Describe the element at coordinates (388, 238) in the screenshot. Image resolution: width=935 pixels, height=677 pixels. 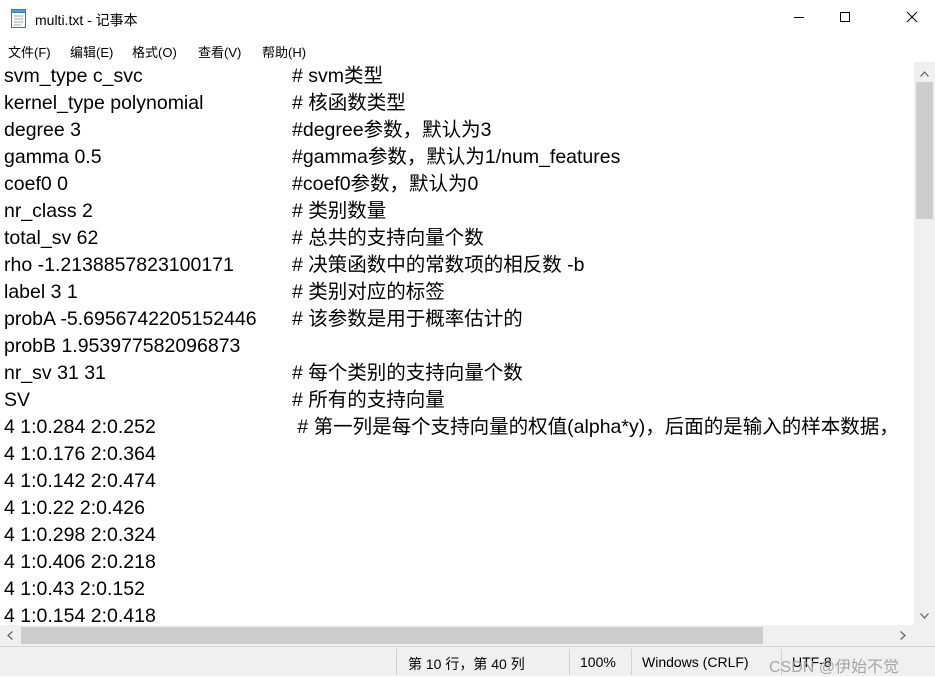
I see `line-comment: # 总共的支持向量个数` at that location.